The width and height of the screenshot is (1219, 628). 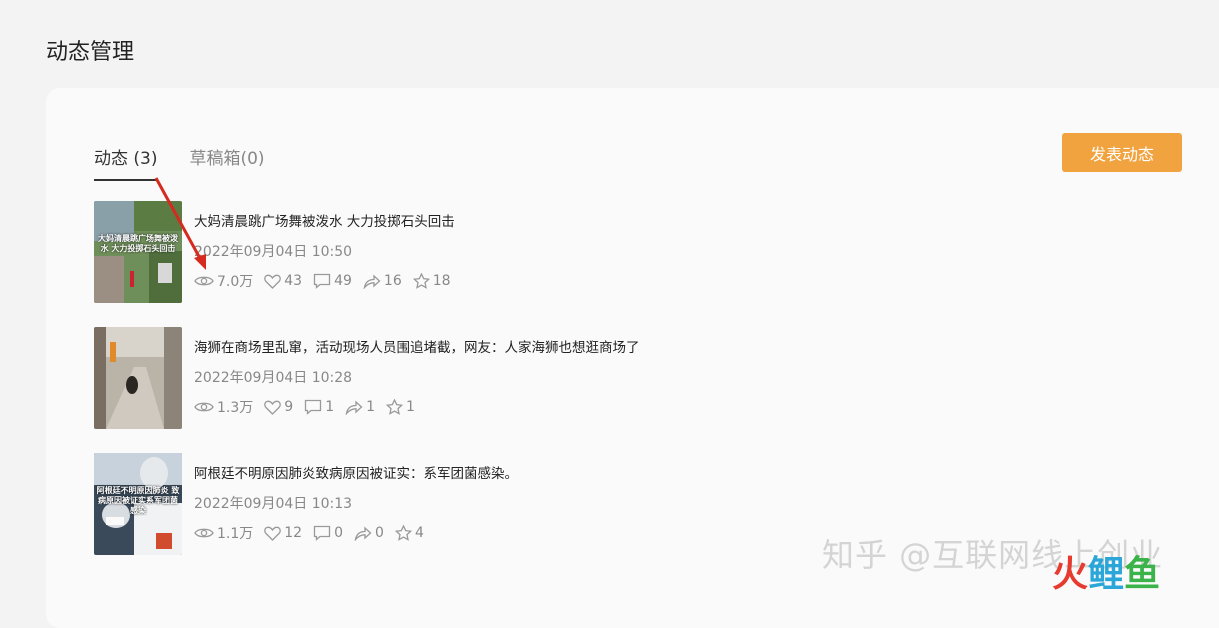 What do you see at coordinates (339, 533) in the screenshot?
I see `comments-count: 0` at bounding box center [339, 533].